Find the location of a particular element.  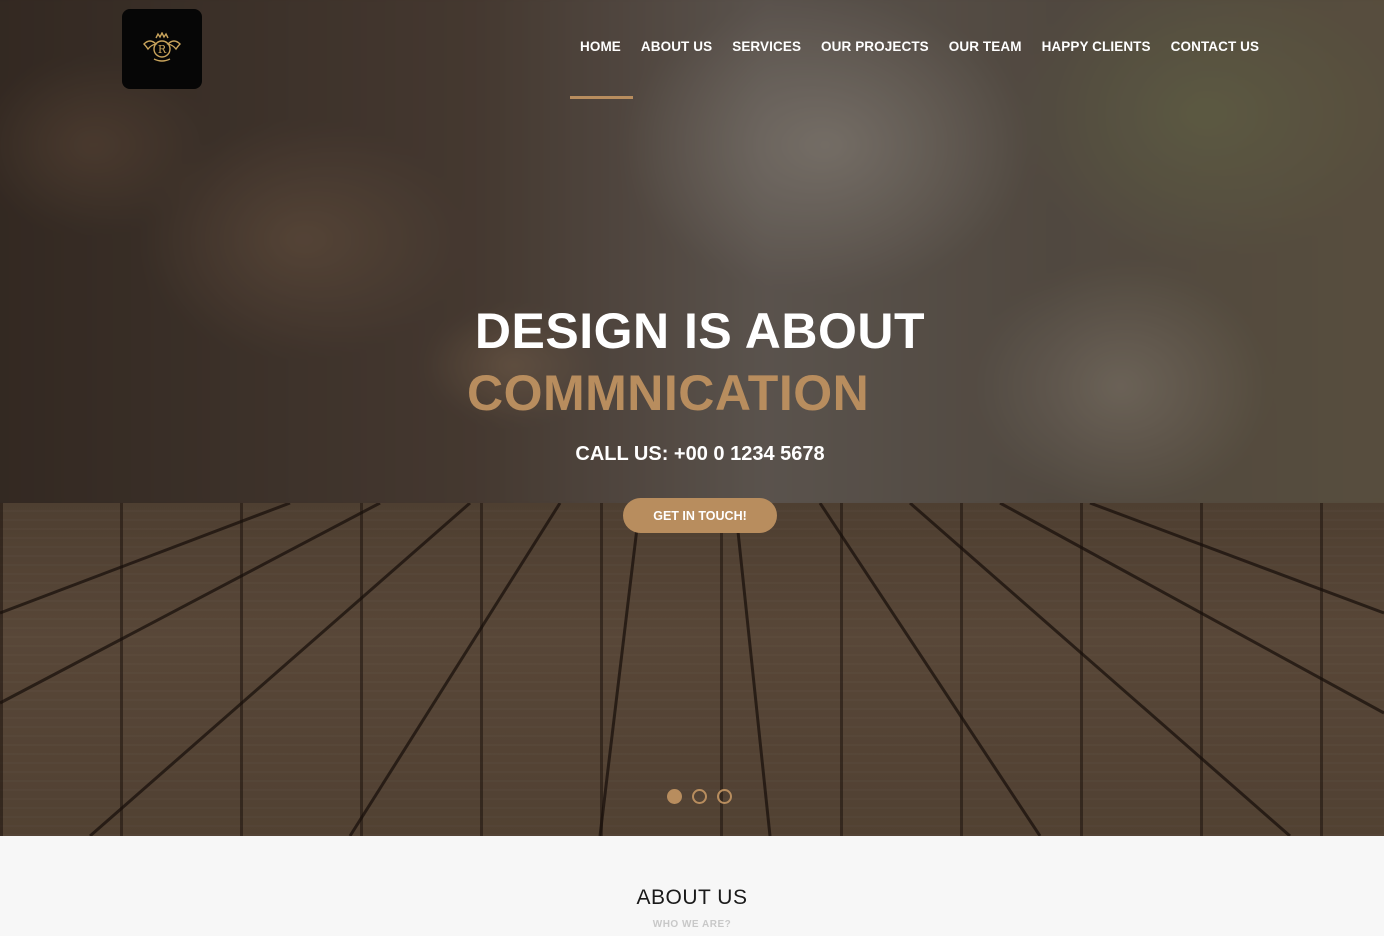

nav-item-about-us: ABOUT US is located at coordinates (676, 49).